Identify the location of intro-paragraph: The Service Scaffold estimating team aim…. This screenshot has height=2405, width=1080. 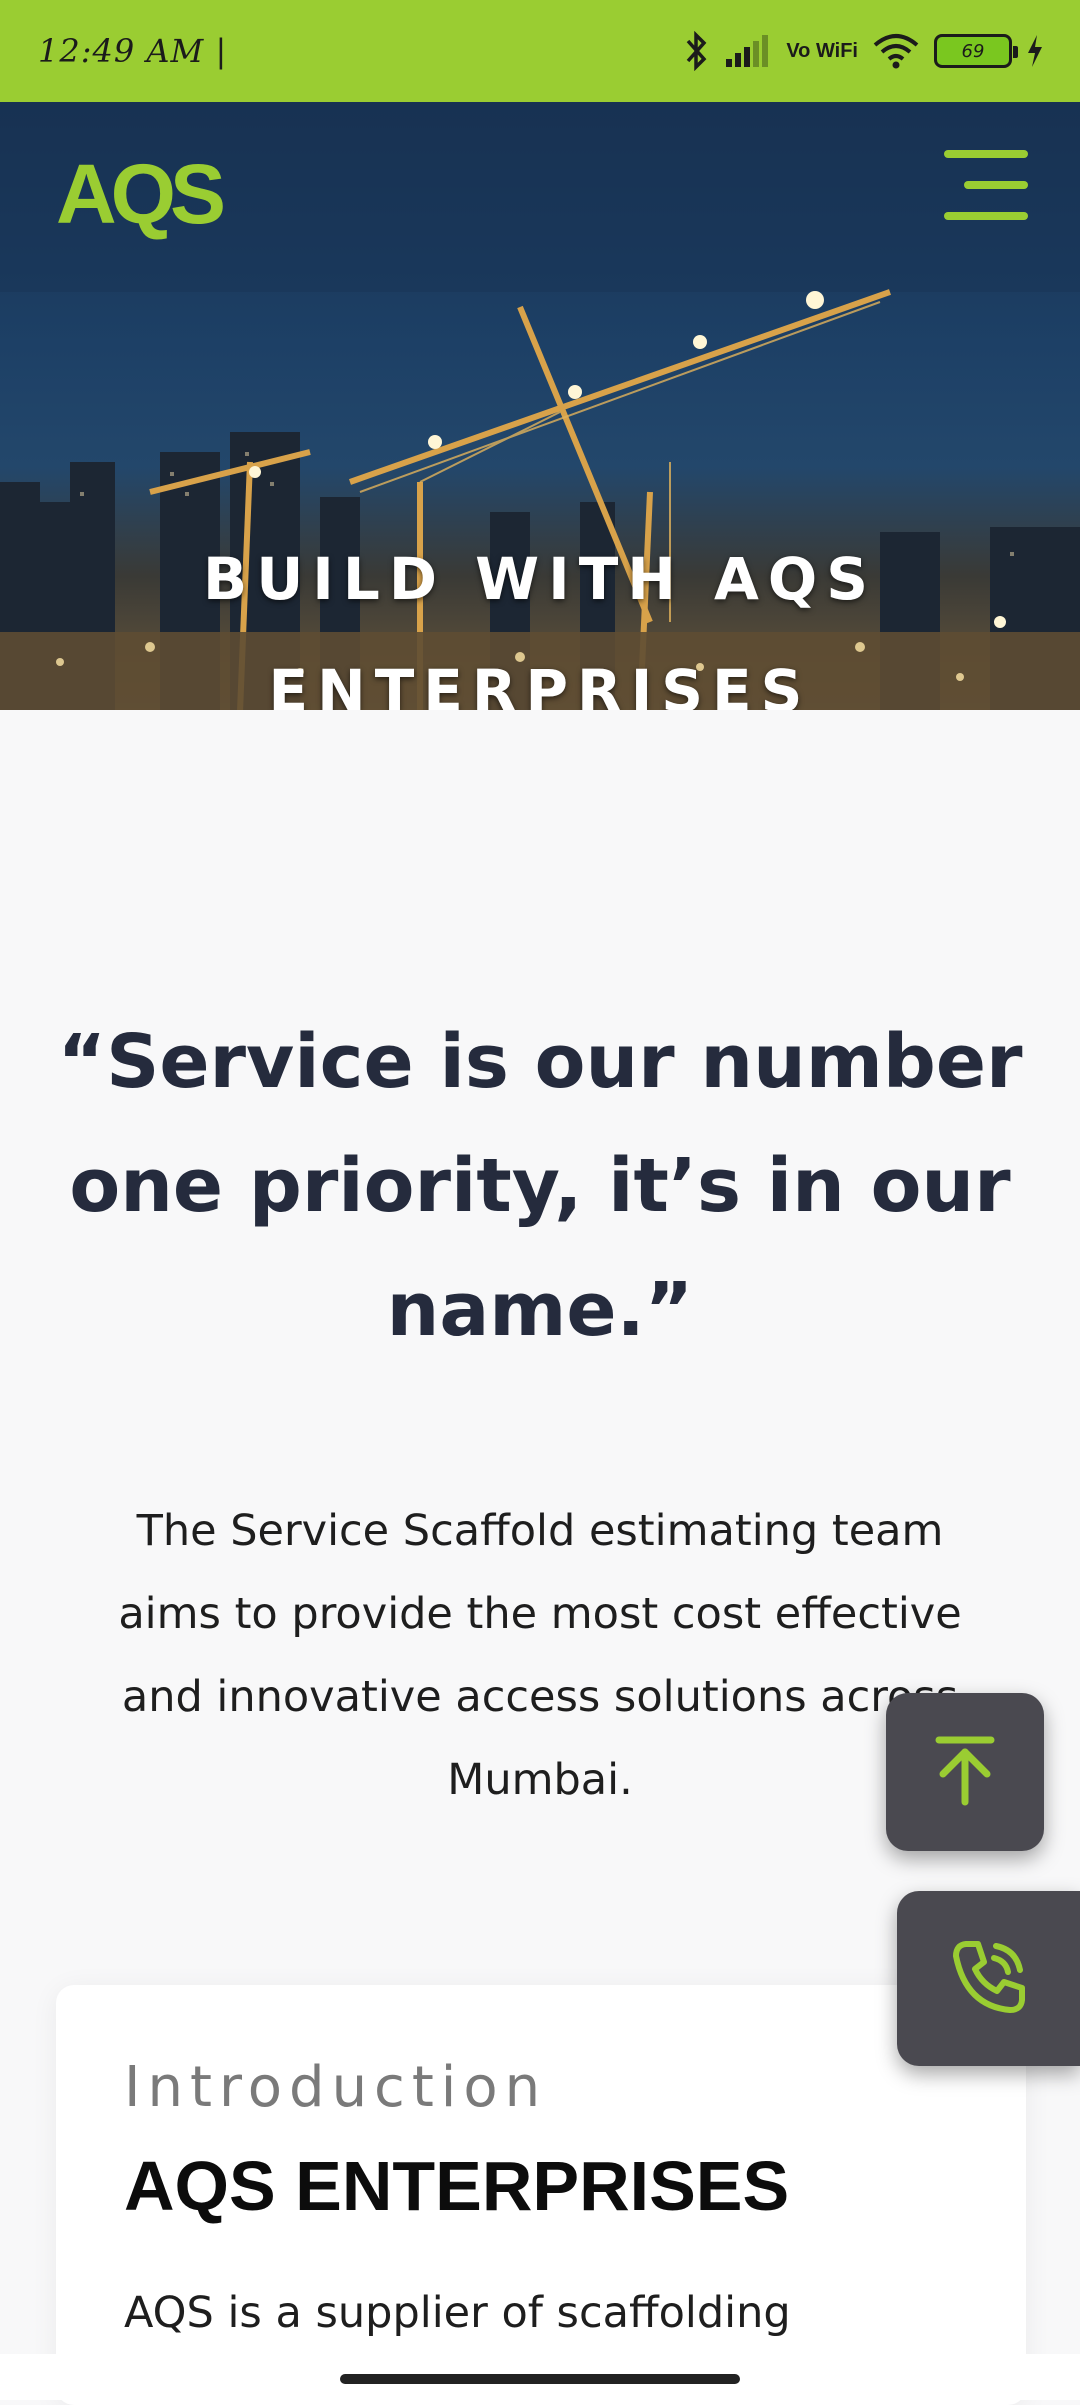
(540, 1656).